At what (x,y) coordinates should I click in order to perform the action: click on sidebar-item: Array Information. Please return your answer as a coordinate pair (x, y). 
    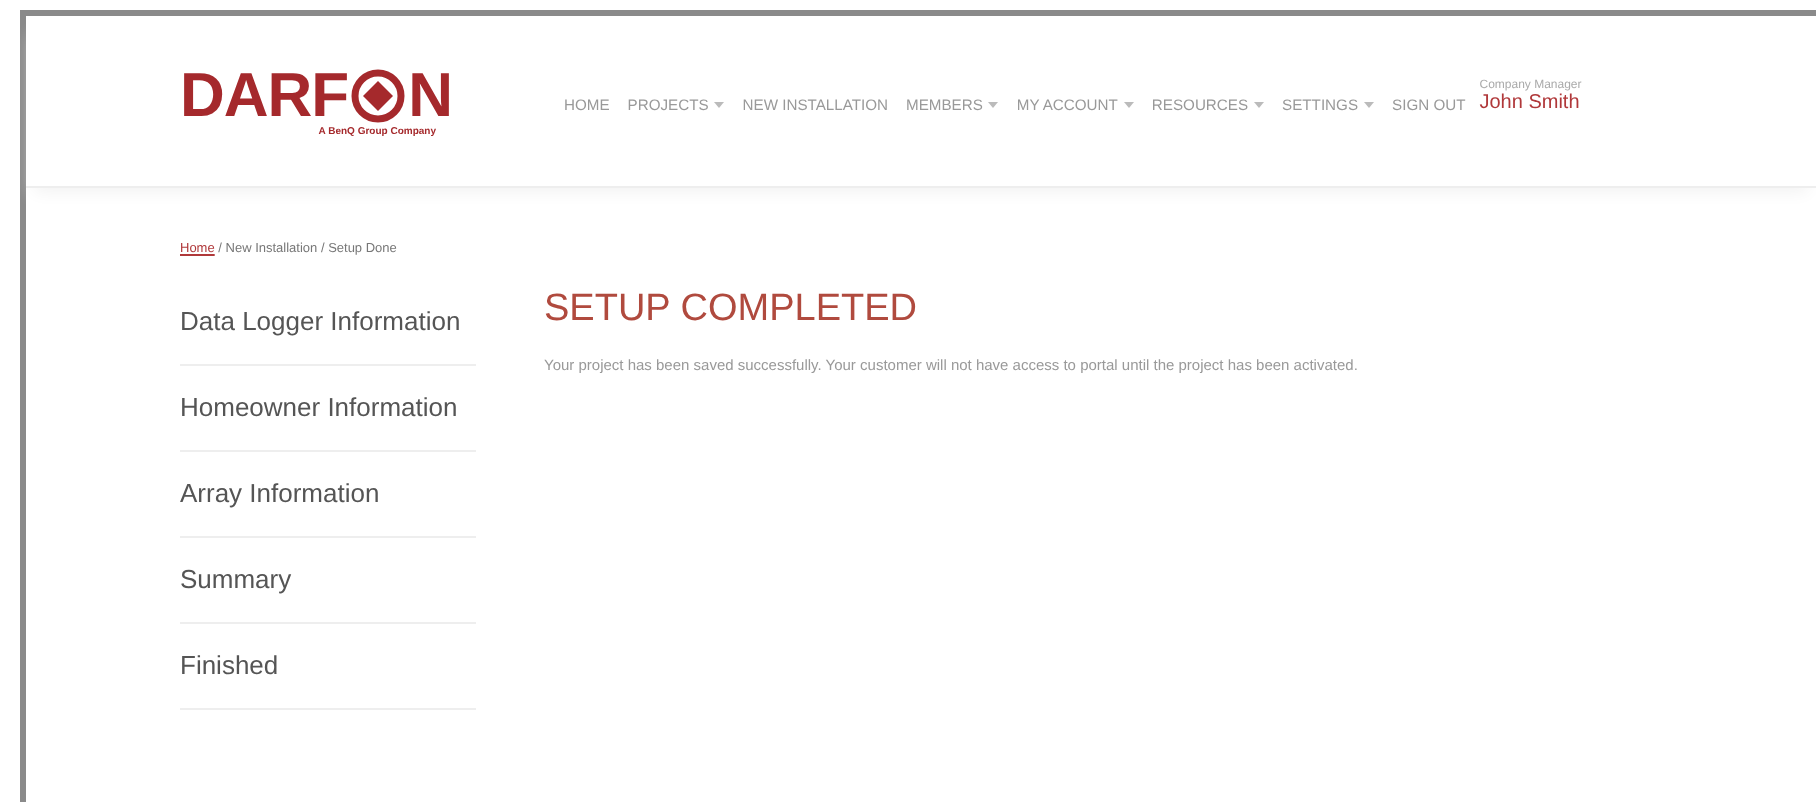
    Looking at the image, I should click on (328, 495).